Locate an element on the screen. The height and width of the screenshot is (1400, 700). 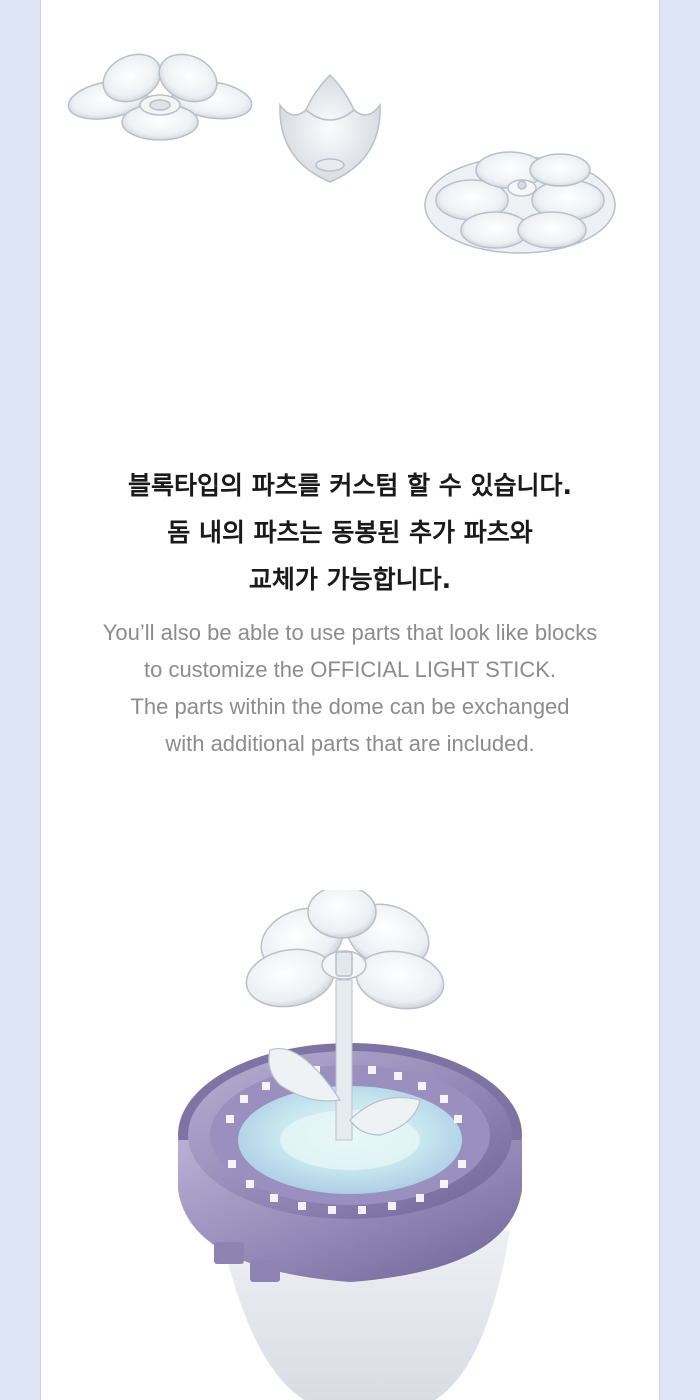
flower-parts-image is located at coordinates (341, 153).